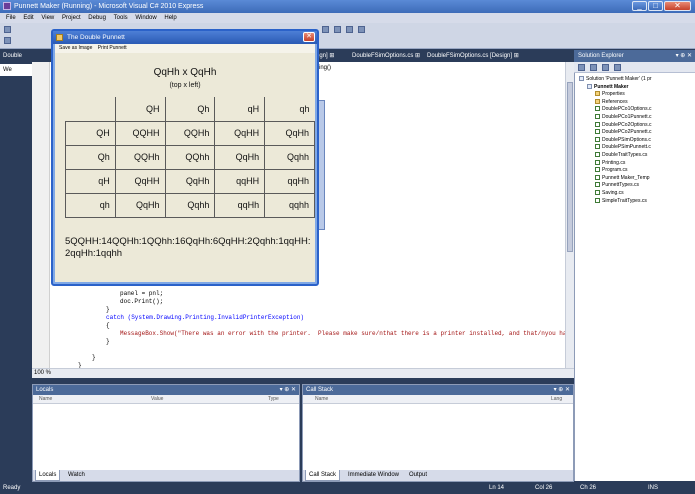 The width and height of the screenshot is (695, 494). I want to click on column-value: Value, so click(157, 399).